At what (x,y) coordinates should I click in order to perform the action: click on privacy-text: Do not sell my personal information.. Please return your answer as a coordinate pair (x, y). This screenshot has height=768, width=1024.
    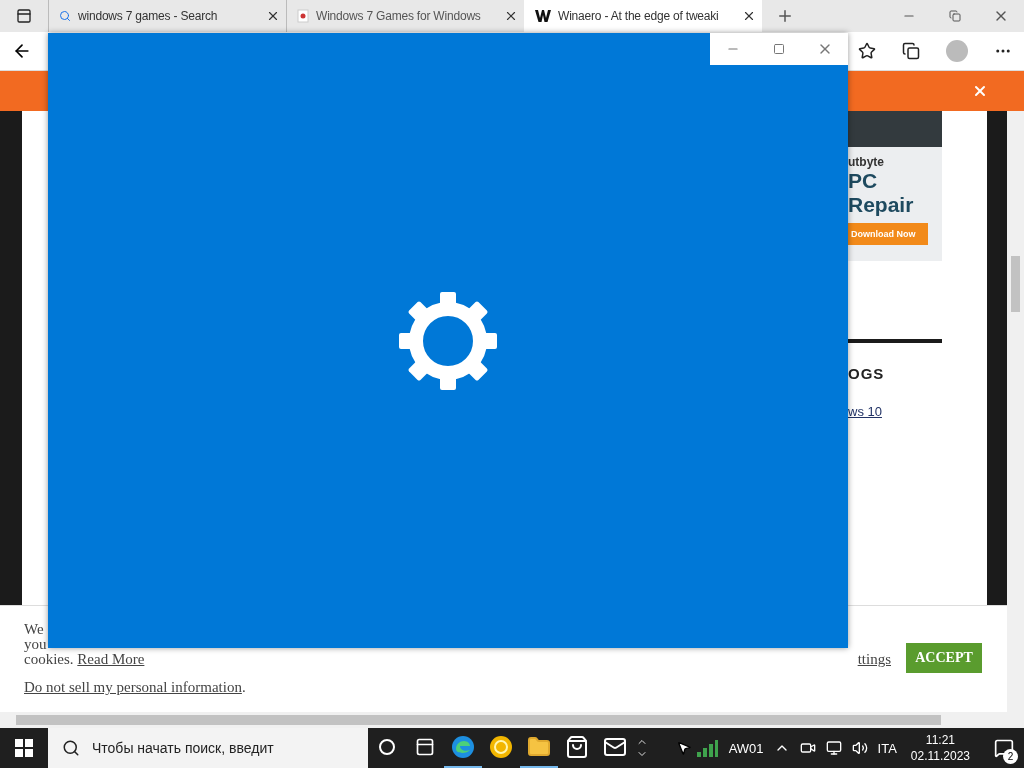
    Looking at the image, I should click on (135, 687).